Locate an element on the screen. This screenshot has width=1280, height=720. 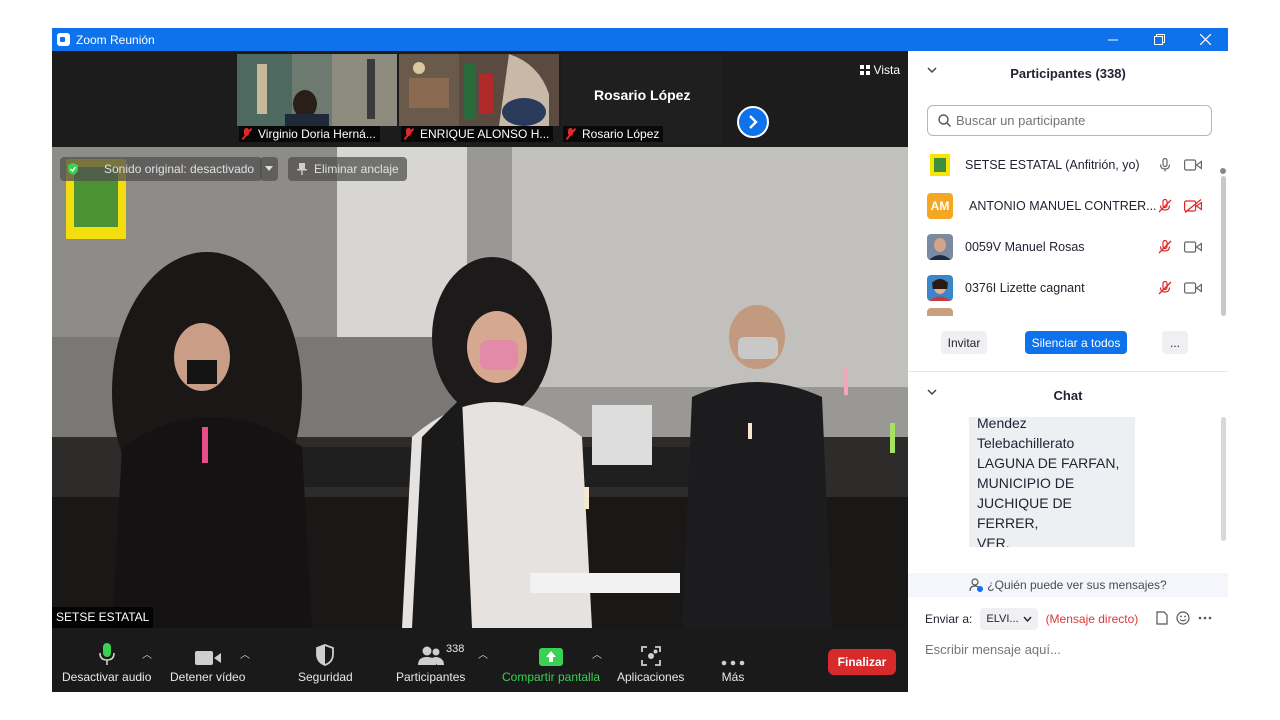
participant-name: 0059V Manuel Rosas is located at coordinates (1025, 246).